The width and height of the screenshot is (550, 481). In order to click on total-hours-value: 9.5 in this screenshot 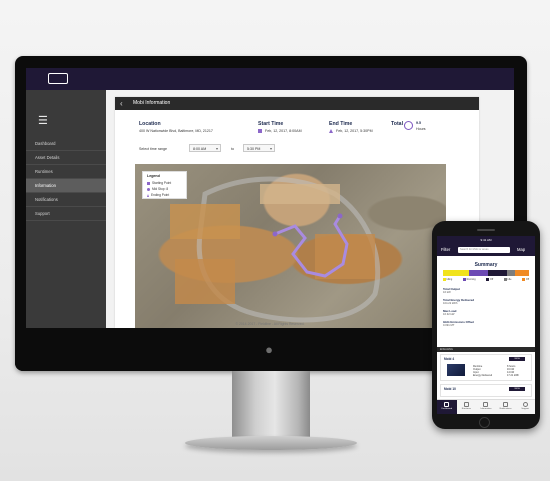, I will do `click(418, 123)`.